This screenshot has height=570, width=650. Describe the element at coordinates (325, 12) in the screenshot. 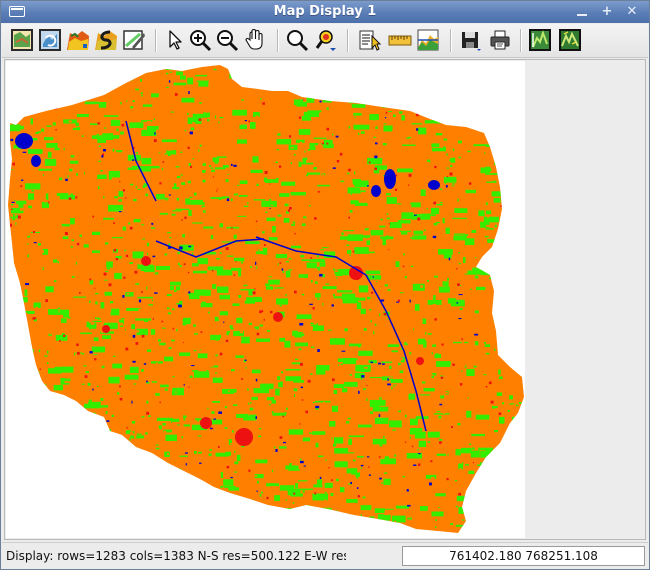

I see `title-bar: Map Display 1 + ✕` at that location.